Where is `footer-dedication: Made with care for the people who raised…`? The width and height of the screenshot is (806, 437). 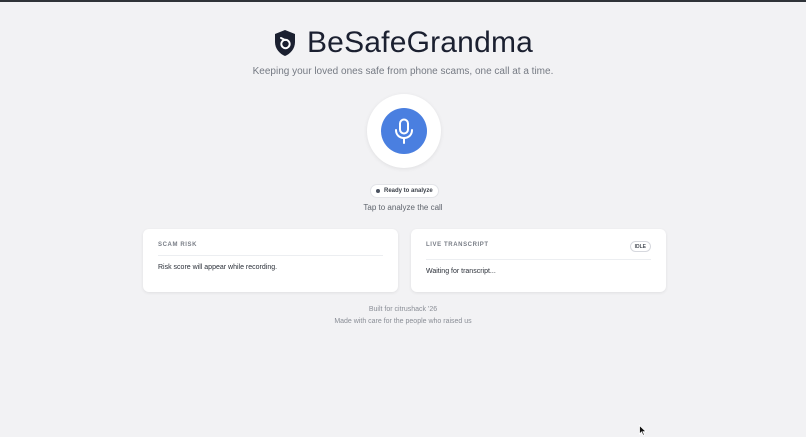 footer-dedication: Made with care for the people who raised… is located at coordinates (403, 321).